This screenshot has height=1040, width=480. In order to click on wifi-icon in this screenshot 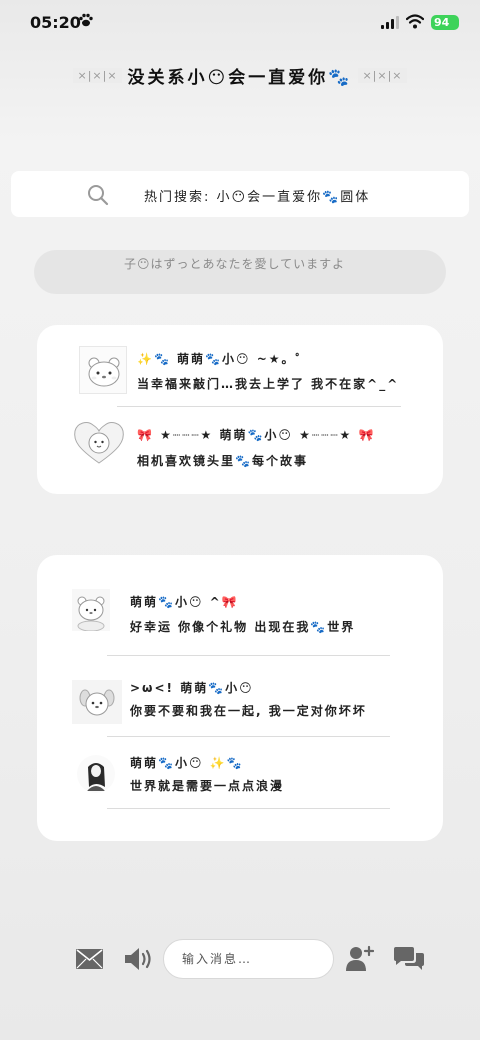, I will do `click(415, 21)`.